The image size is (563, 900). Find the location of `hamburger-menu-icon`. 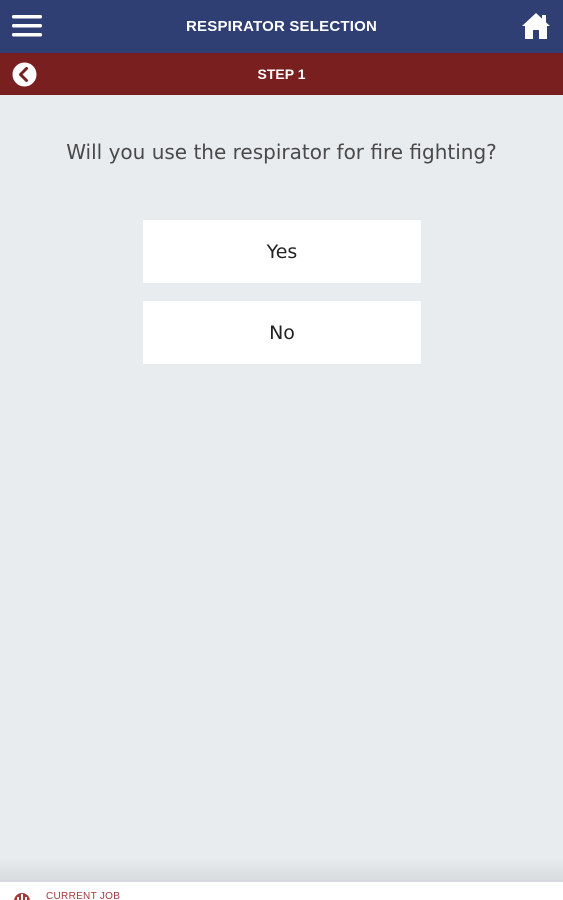

hamburger-menu-icon is located at coordinates (27, 26).